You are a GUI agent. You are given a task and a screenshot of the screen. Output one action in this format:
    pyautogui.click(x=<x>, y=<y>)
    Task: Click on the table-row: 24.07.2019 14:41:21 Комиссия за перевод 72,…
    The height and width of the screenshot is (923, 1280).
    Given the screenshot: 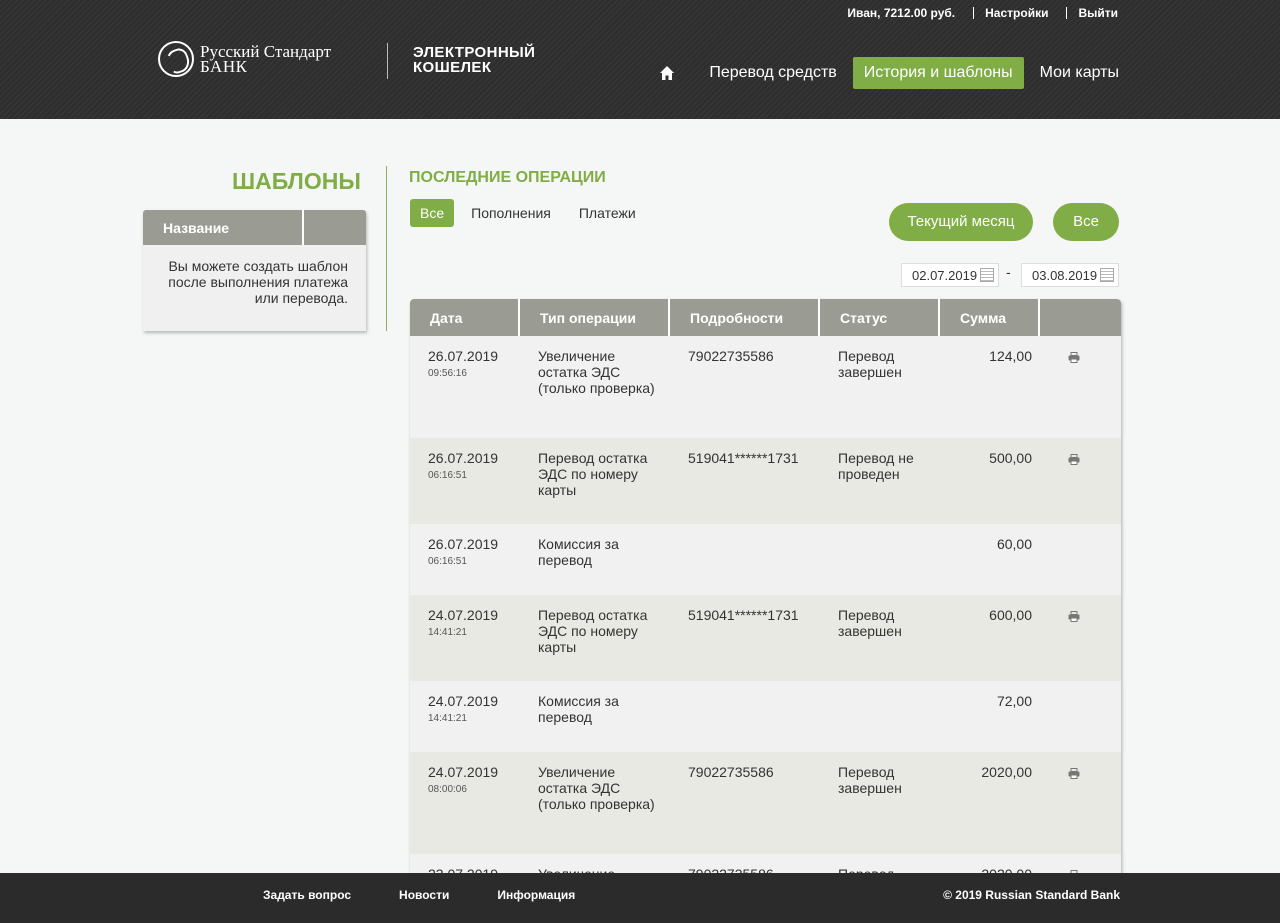 What is the action you would take?
    pyautogui.click(x=765, y=716)
    